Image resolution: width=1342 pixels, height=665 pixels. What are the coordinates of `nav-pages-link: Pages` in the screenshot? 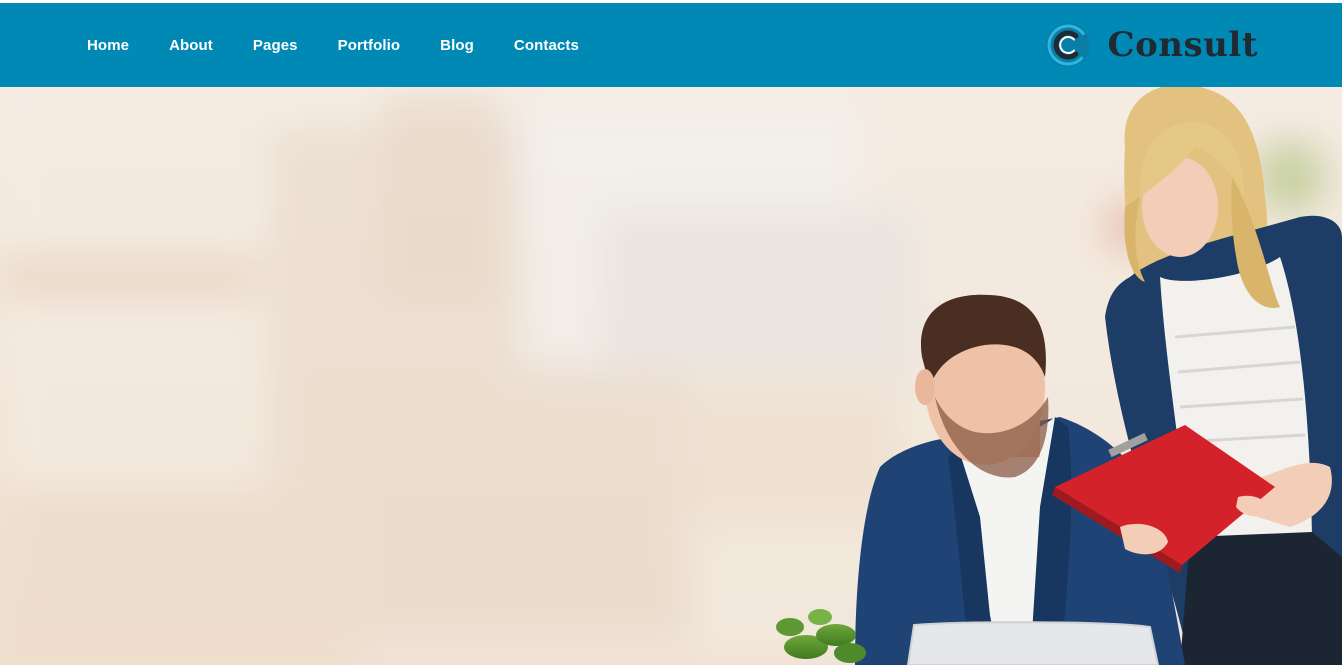 It's located at (275, 45).